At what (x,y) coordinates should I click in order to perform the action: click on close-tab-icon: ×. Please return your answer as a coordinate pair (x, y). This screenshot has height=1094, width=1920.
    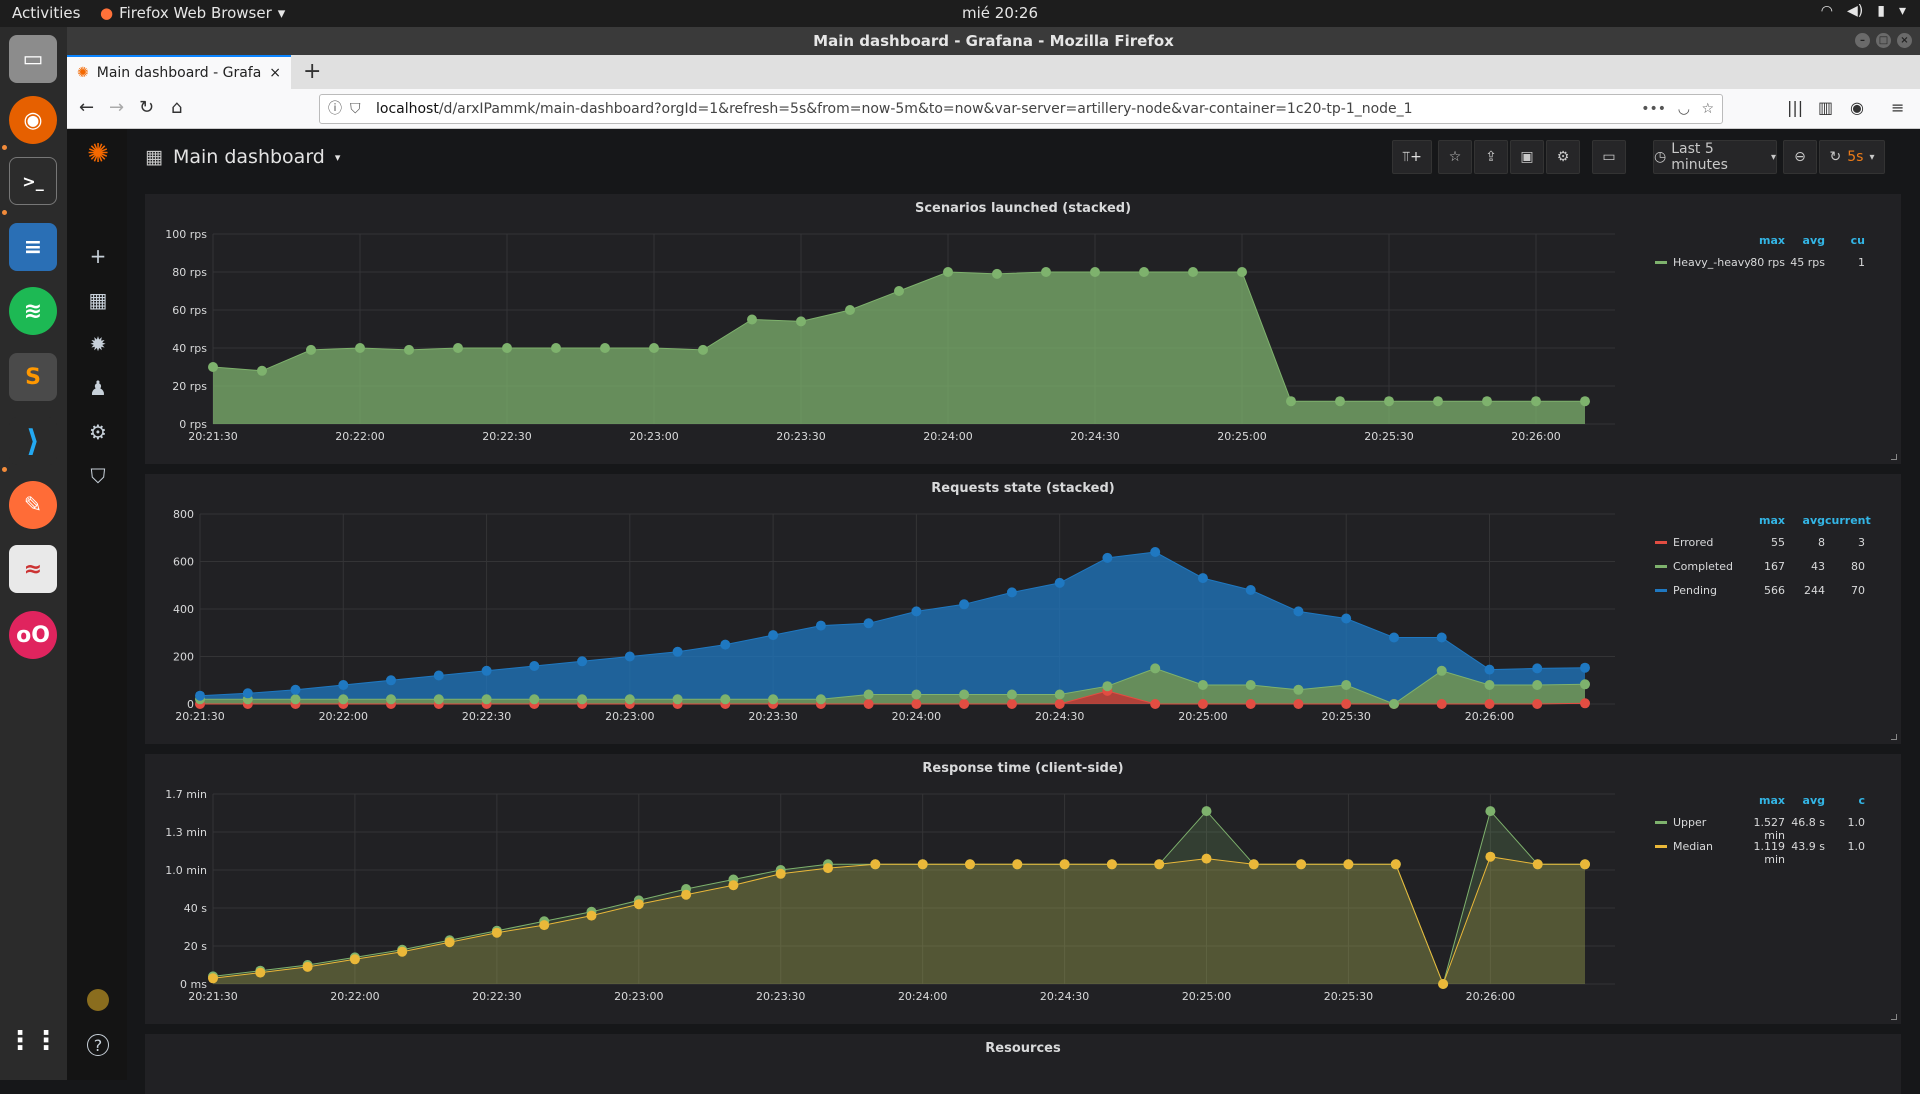
    Looking at the image, I should click on (275, 73).